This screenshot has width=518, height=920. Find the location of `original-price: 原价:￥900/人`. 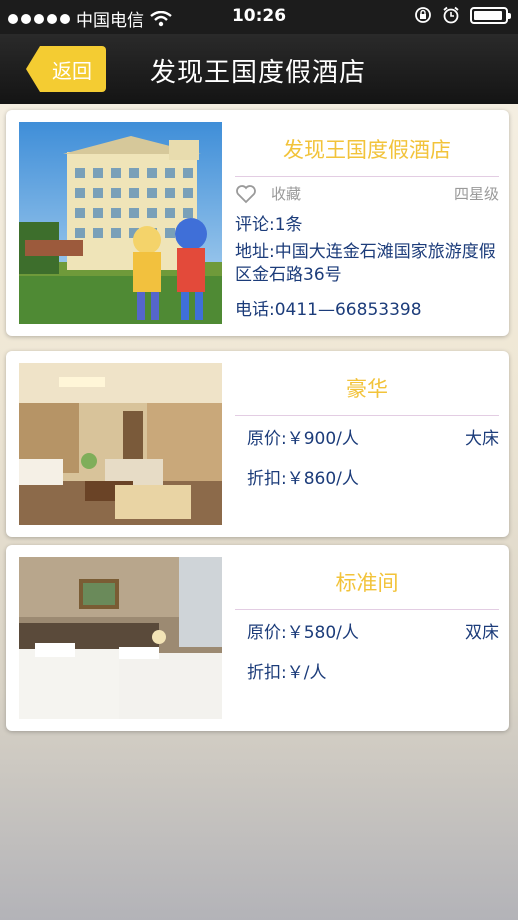

original-price: 原价:￥900/人 is located at coordinates (303, 439).